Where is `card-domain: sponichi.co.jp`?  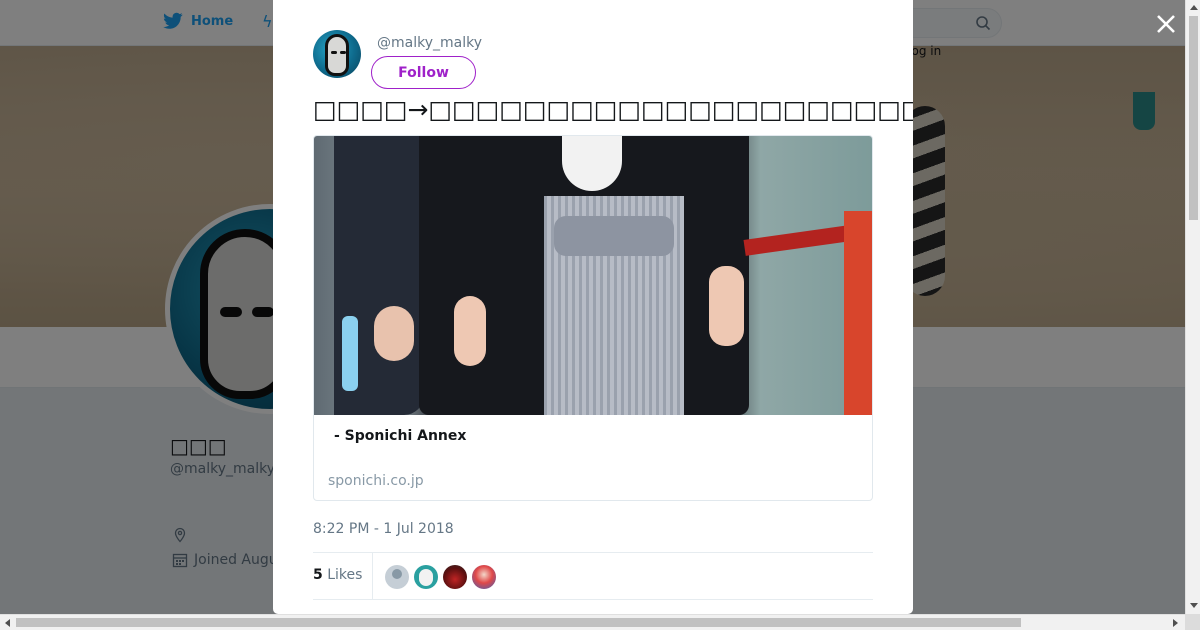 card-domain: sponichi.co.jp is located at coordinates (376, 481).